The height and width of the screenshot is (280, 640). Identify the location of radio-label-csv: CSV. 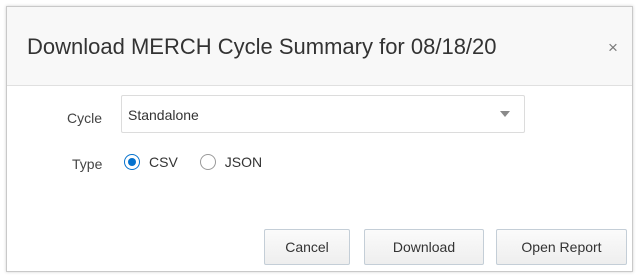
(163, 162).